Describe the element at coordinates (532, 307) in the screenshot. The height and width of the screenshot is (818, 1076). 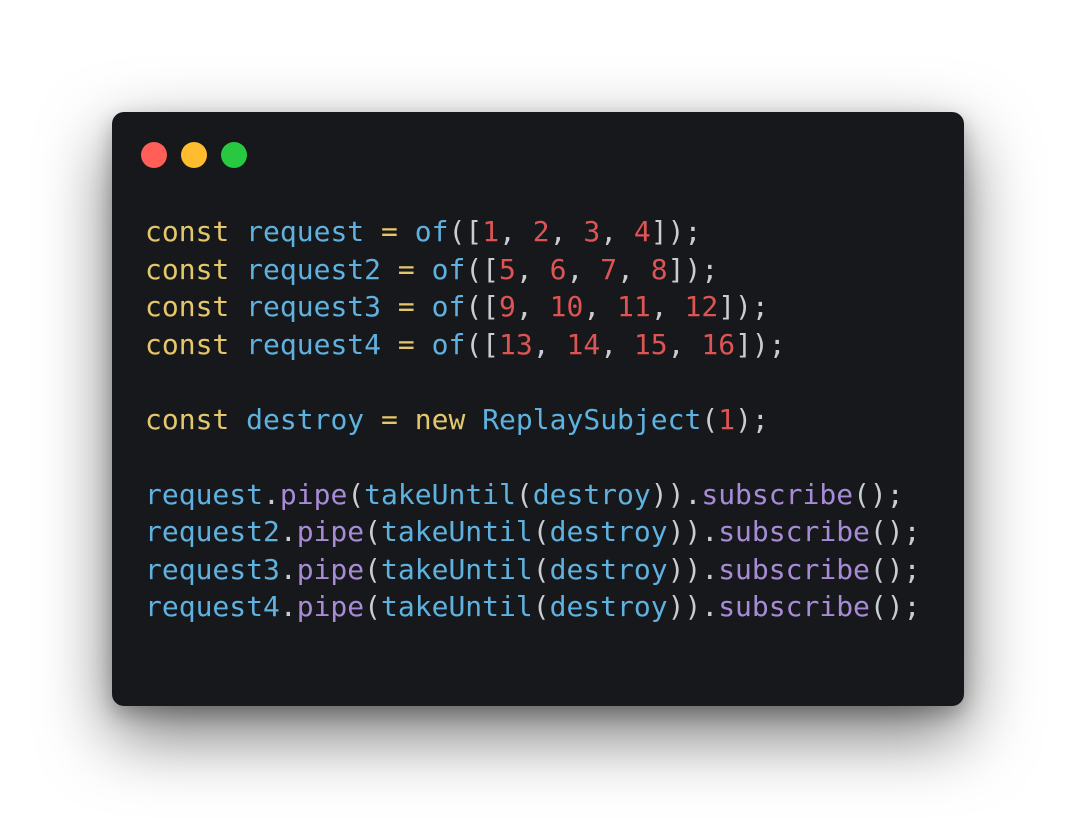
I see `code-line: const request3 = of([9, 10, 11, 12]);` at that location.